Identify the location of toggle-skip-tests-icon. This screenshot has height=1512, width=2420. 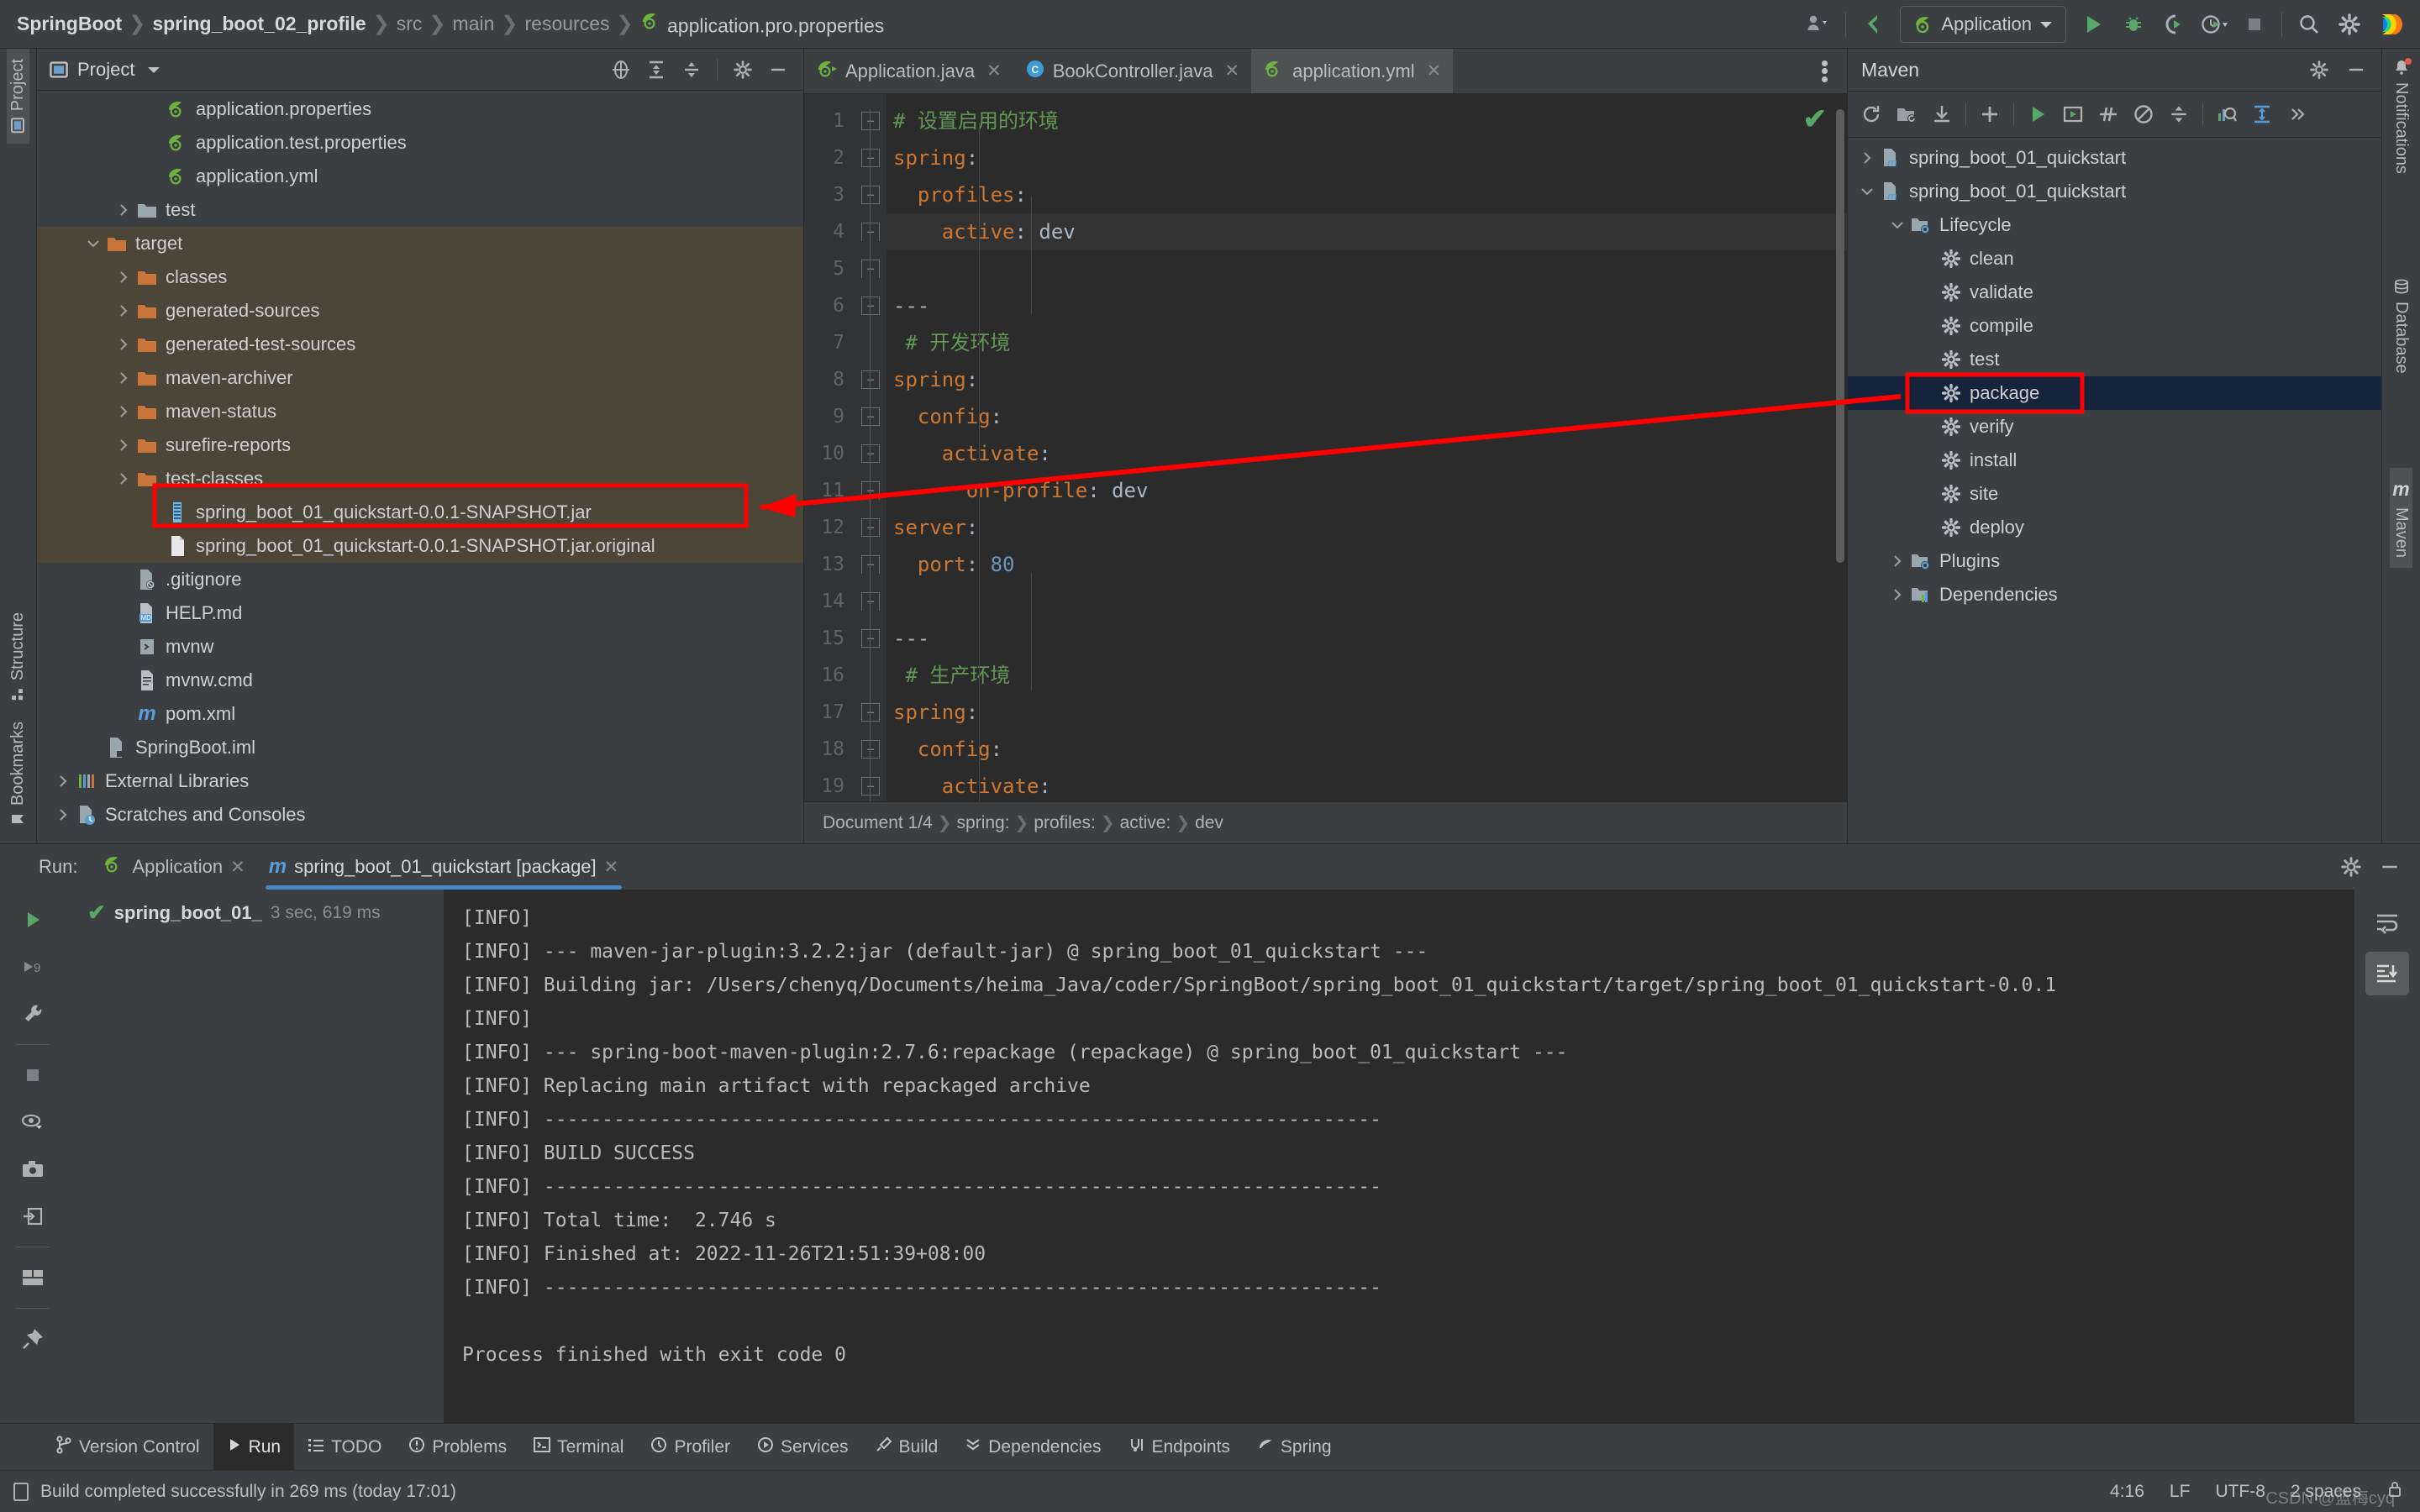
(2108, 114).